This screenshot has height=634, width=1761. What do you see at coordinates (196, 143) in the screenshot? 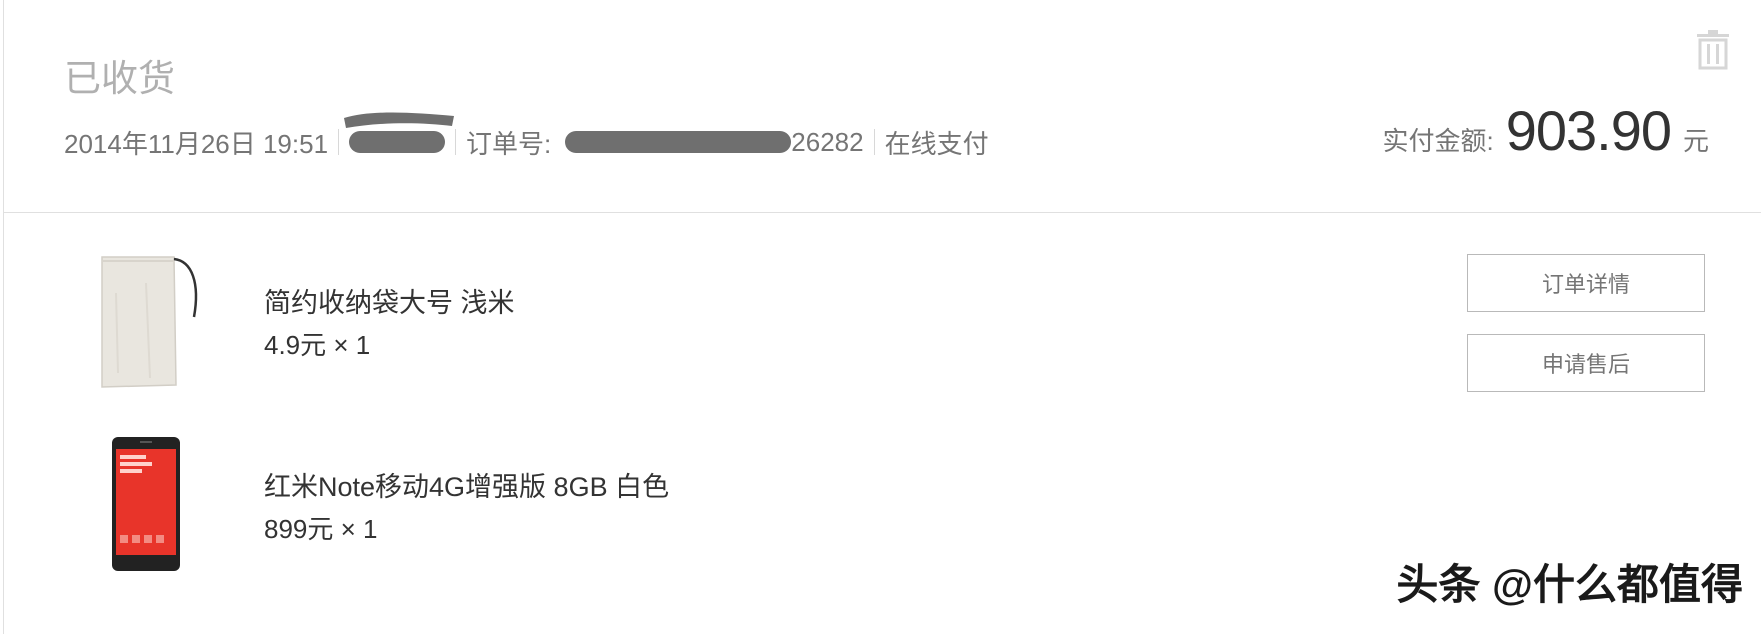
I see `order-datetime: 2014年11月26日 19:51` at bounding box center [196, 143].